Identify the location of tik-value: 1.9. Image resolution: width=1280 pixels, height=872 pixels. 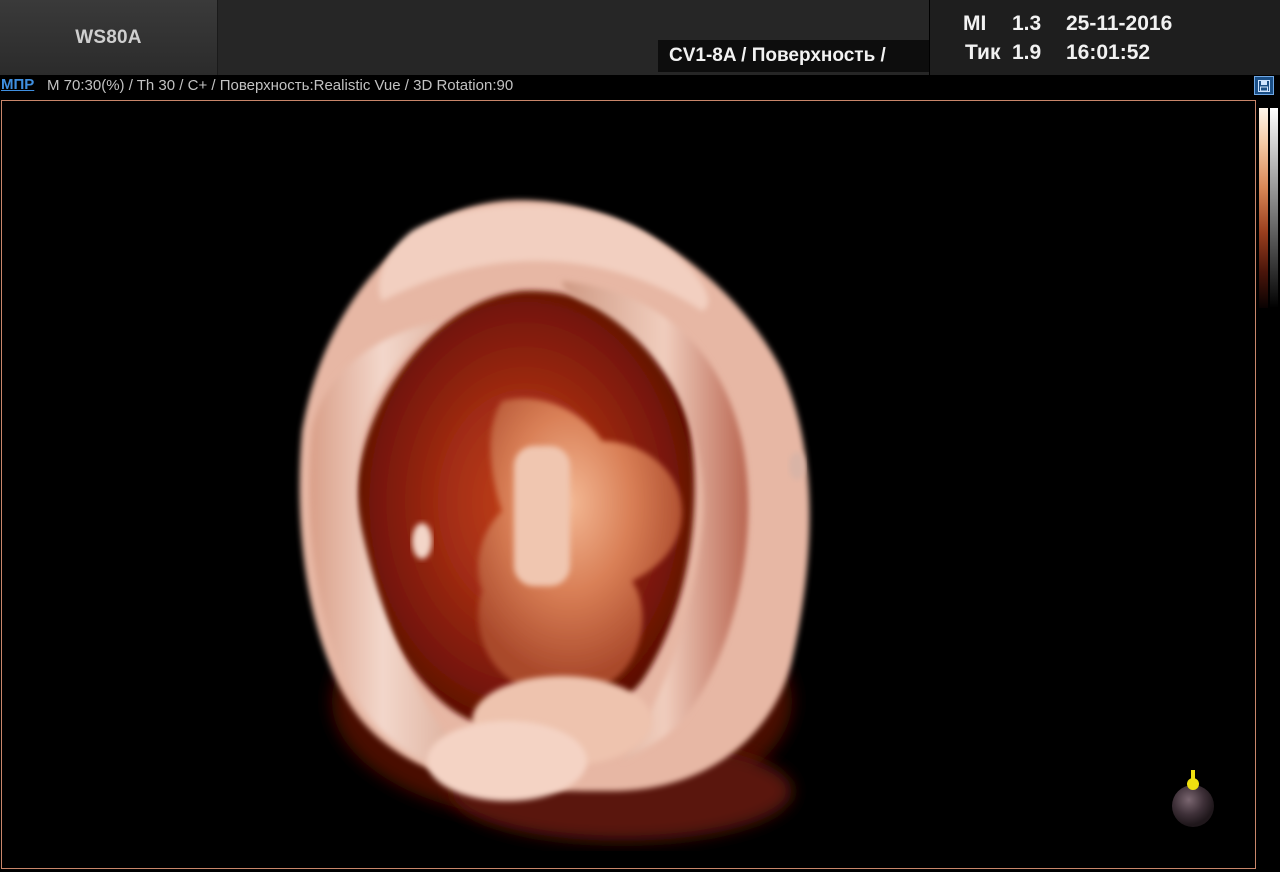
(1027, 52).